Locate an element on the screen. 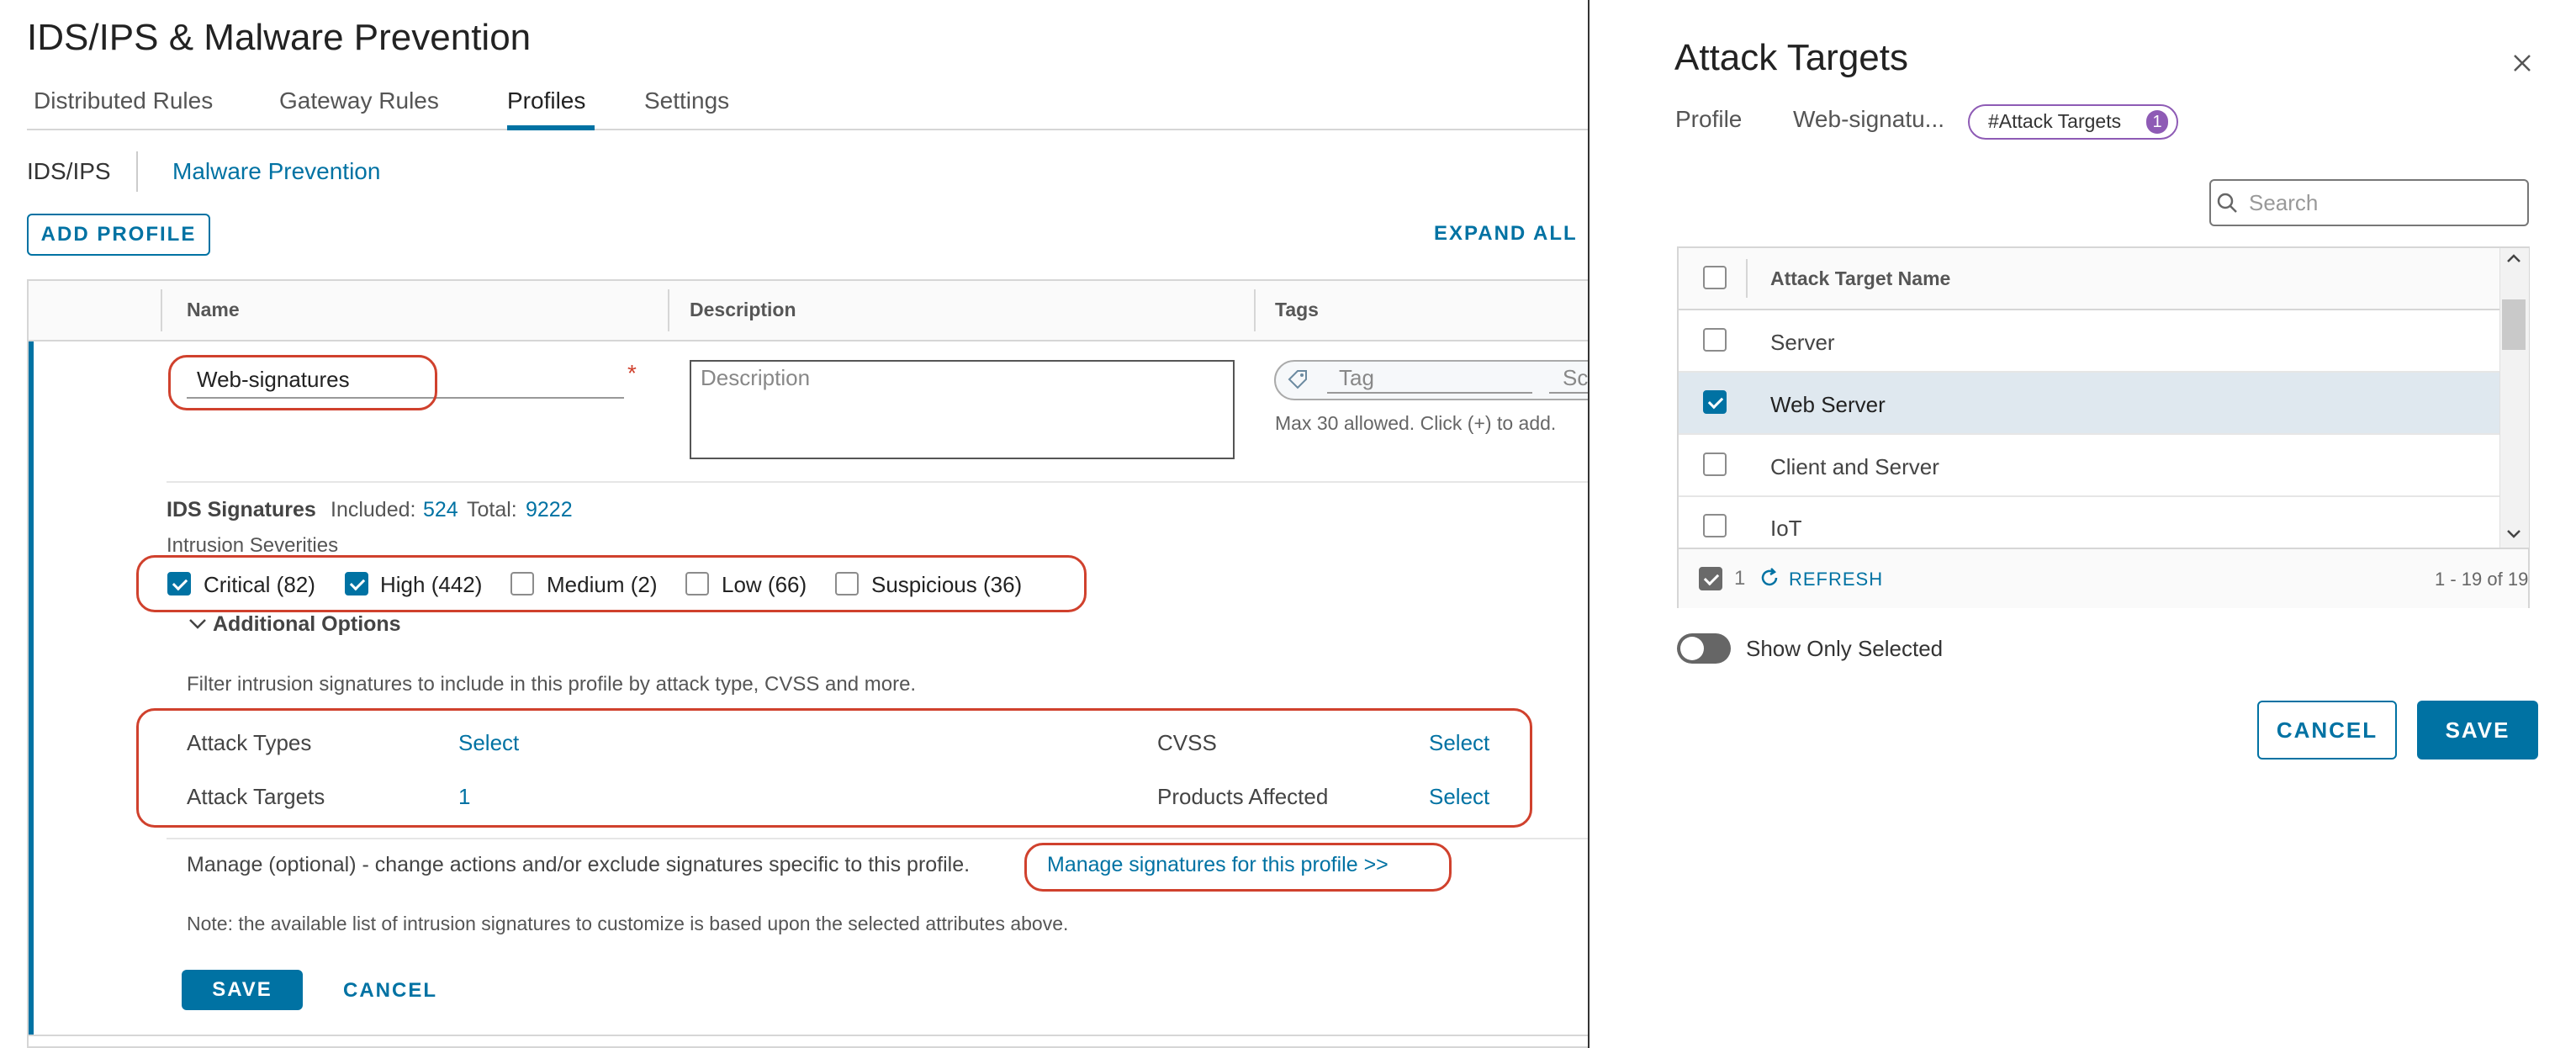  row-label-server: Server is located at coordinates (1802, 342).